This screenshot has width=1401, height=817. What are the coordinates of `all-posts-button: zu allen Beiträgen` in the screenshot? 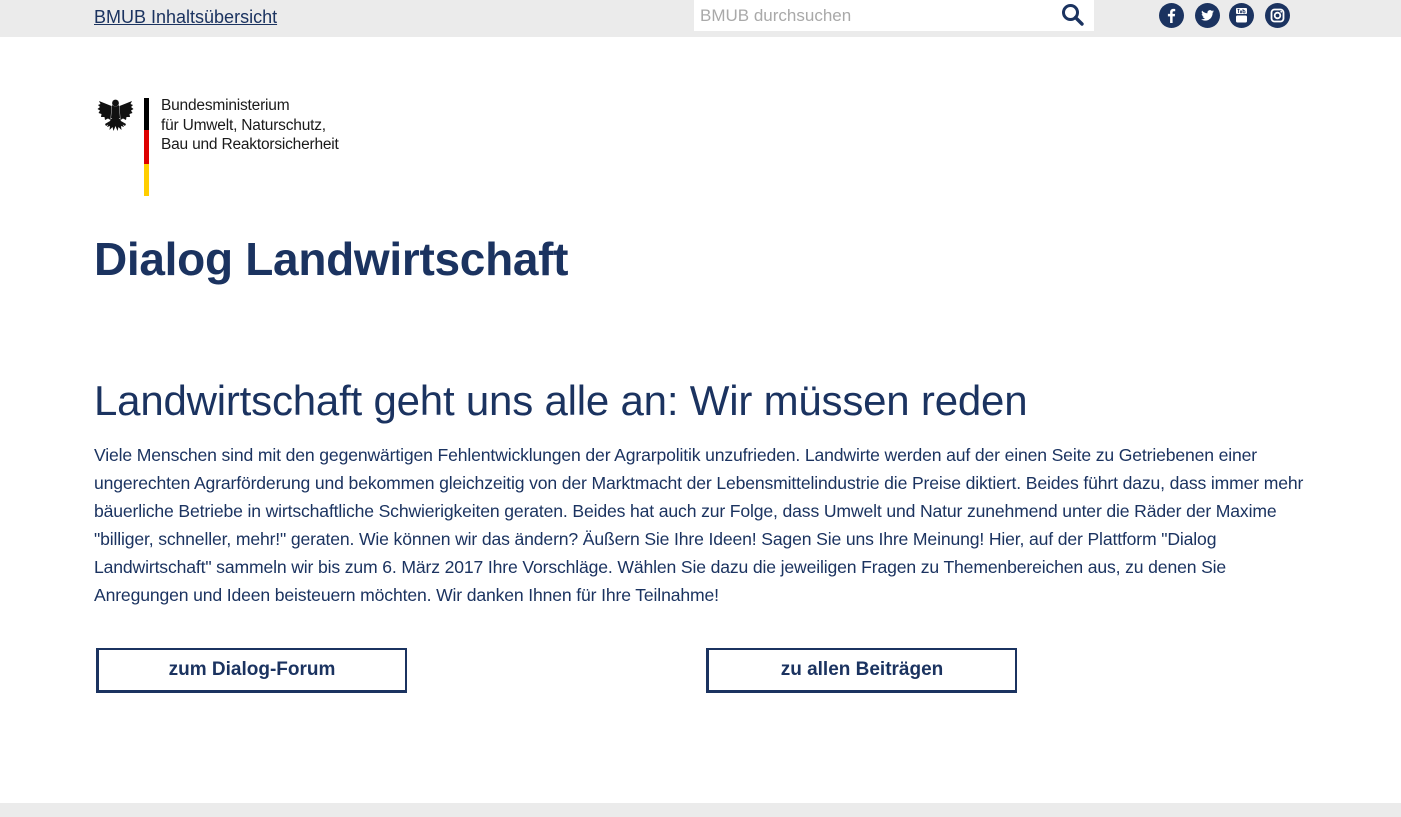 It's located at (861, 670).